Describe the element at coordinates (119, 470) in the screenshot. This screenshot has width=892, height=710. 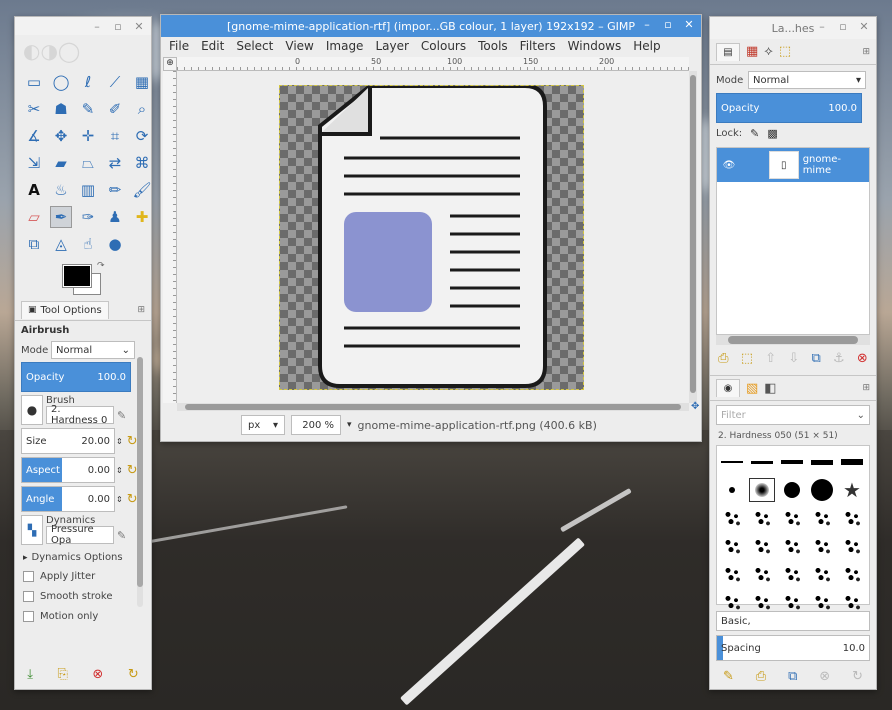
I see `spin-arrows-icon: ⇕` at that location.